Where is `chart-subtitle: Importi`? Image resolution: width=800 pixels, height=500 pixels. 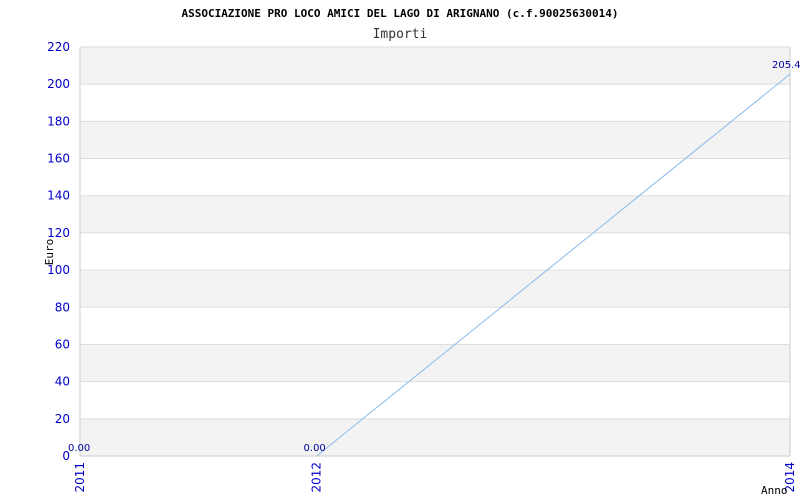
chart-subtitle: Importi is located at coordinates (400, 34).